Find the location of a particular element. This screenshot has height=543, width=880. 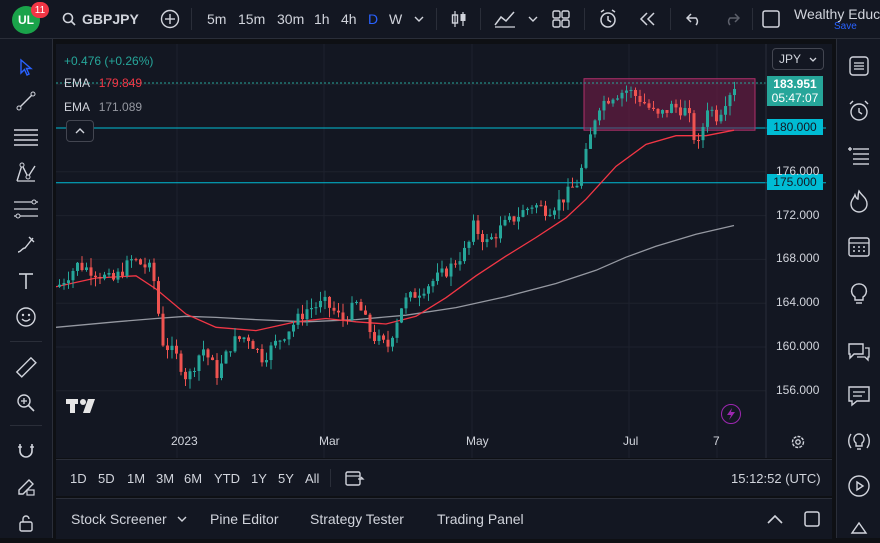

range-5d: 5D is located at coordinates (106, 478).